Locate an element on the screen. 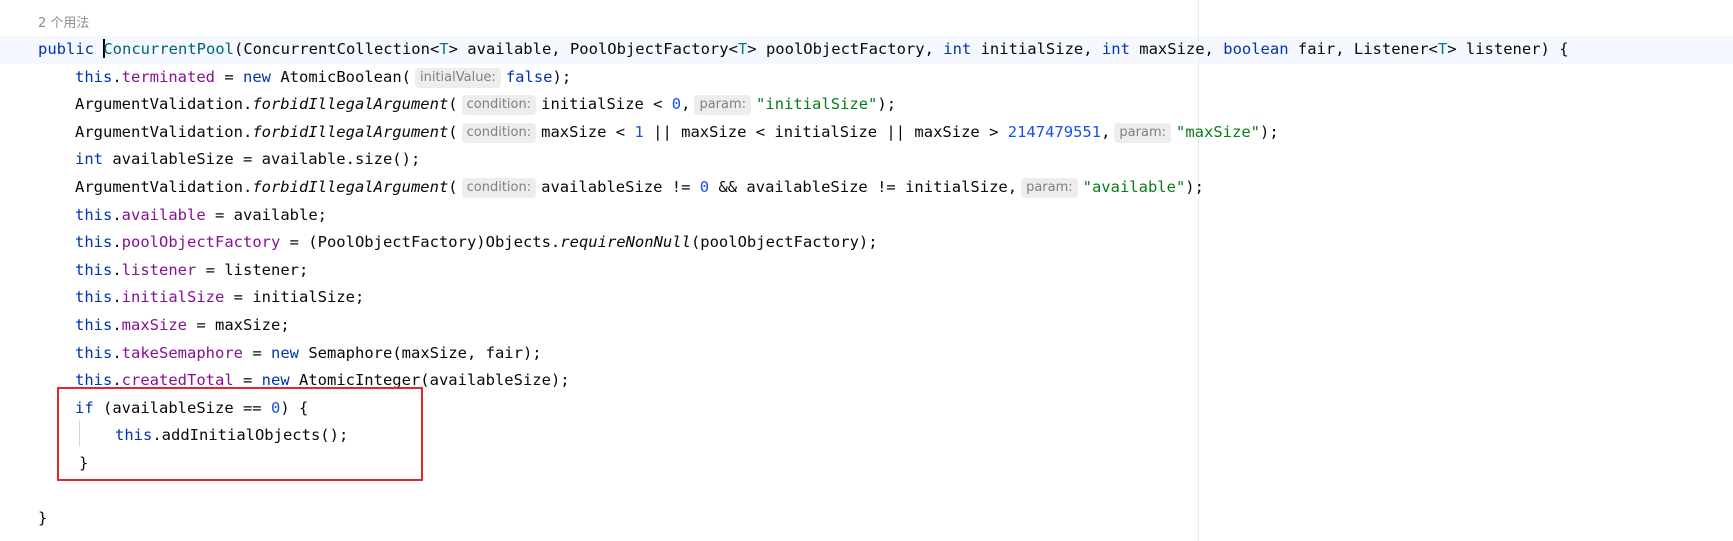 The width and height of the screenshot is (1733, 541). code-text: initialSize, is located at coordinates (1036, 49).